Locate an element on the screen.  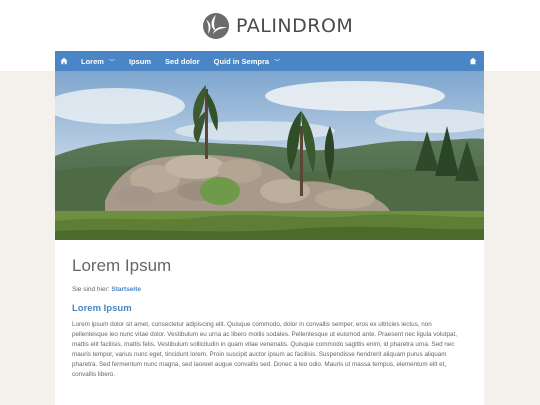
nav-item-quid-in-sempra: Quid in Sempra ﹀ is located at coordinates (247, 61).